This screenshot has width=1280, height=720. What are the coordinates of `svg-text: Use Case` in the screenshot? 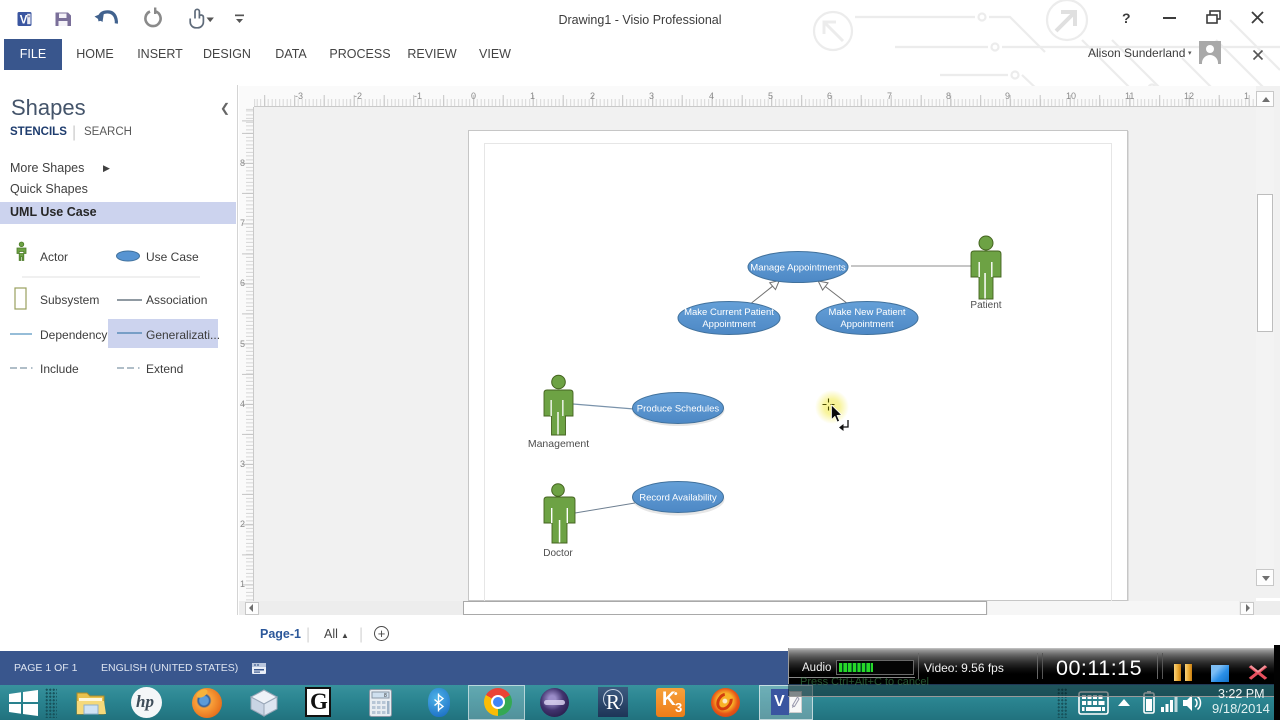 It's located at (172, 257).